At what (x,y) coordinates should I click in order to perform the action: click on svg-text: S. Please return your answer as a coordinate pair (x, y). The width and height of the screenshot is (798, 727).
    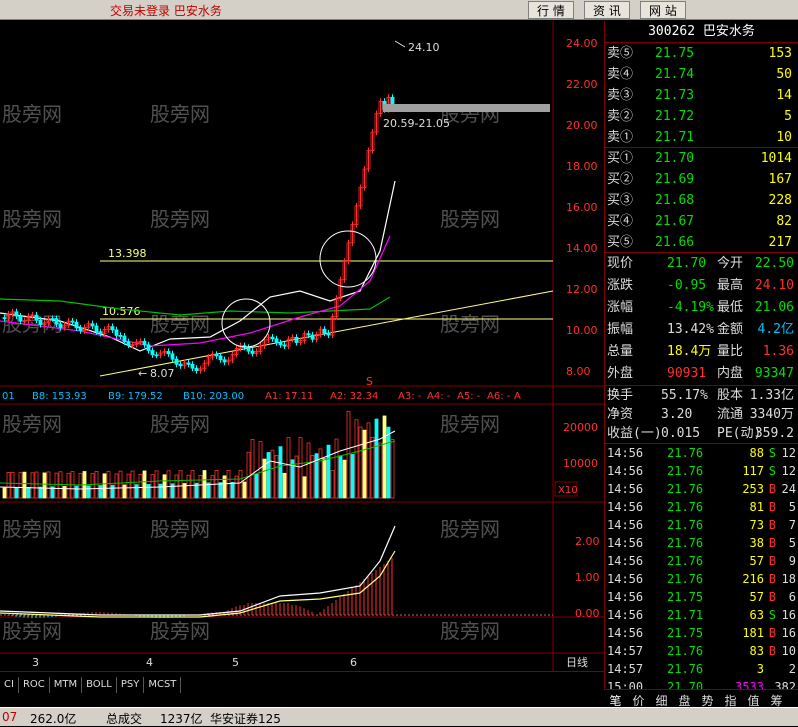
    Looking at the image, I should click on (369, 381).